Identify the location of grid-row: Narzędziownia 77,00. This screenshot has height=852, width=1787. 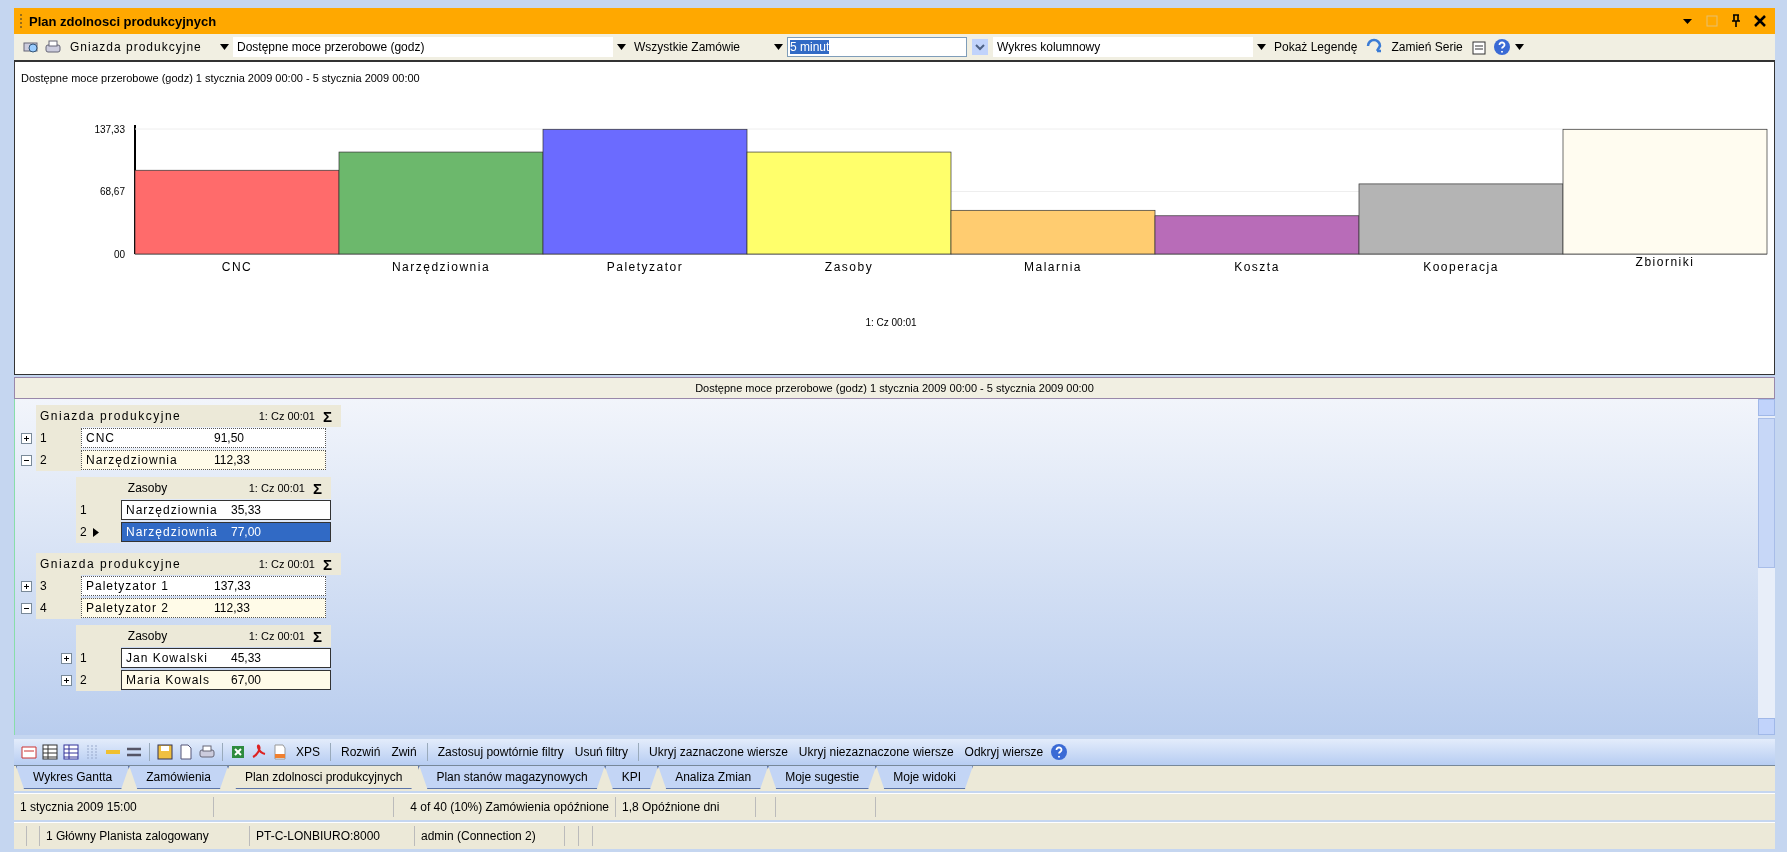
(226, 532).